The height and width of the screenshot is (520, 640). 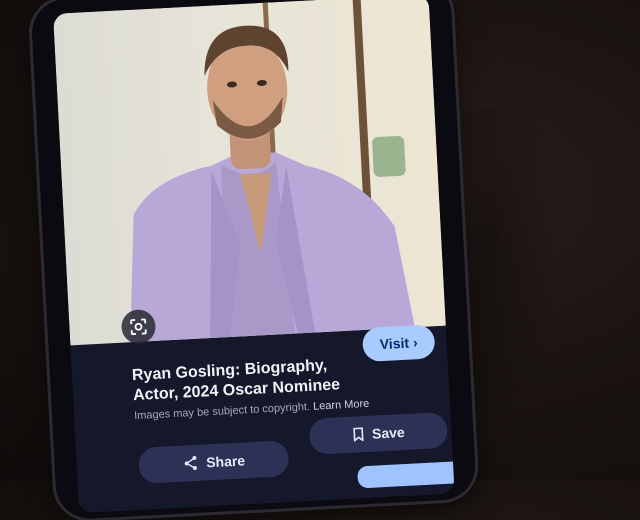 I want to click on visit-button: Visit ›, so click(x=398, y=343).